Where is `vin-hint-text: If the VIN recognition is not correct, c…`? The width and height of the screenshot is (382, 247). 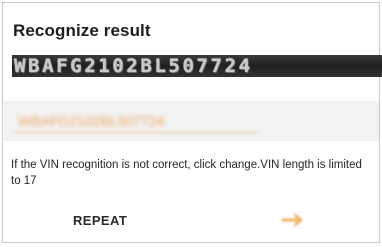 vin-hint-text: If the VIN recognition is not correct, c… is located at coordinates (186, 173).